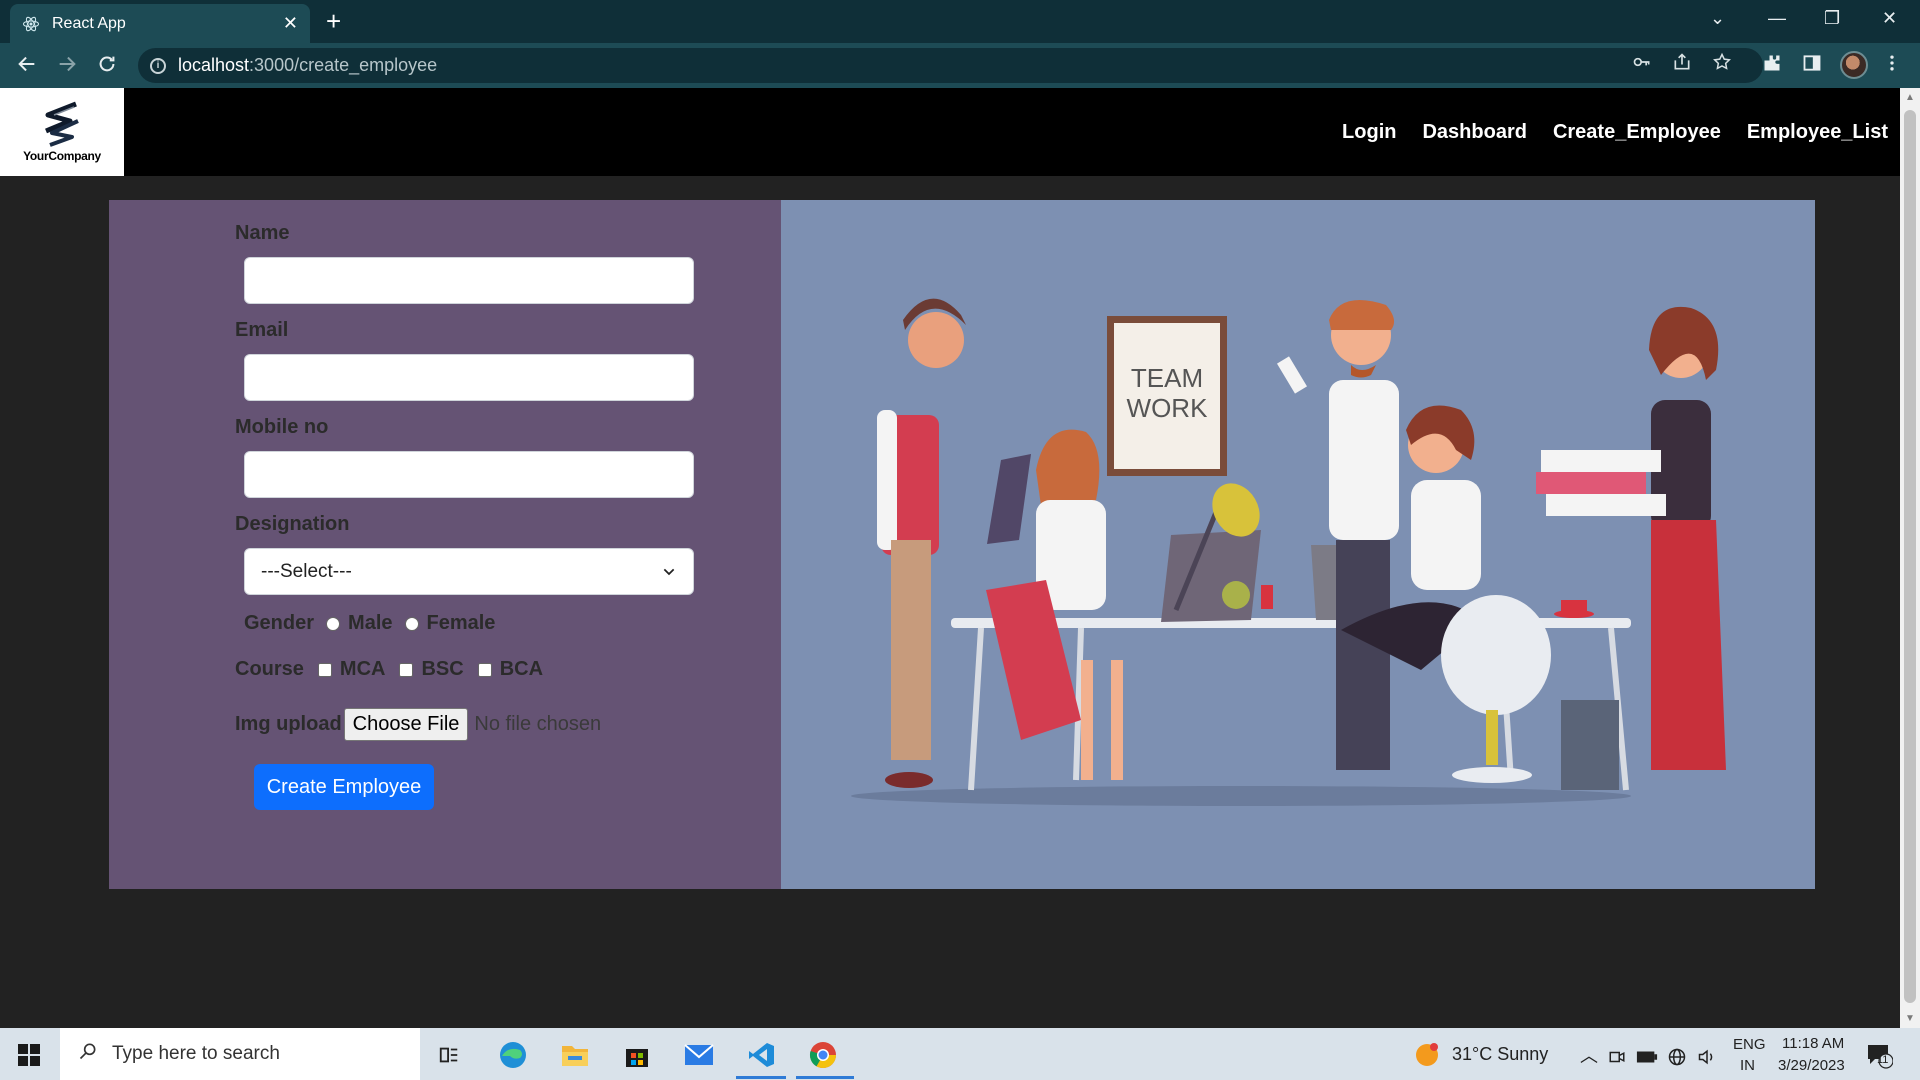 The image size is (1920, 1080). Describe the element at coordinates (1883, 1060) in the screenshot. I see `notification-count: 11` at that location.